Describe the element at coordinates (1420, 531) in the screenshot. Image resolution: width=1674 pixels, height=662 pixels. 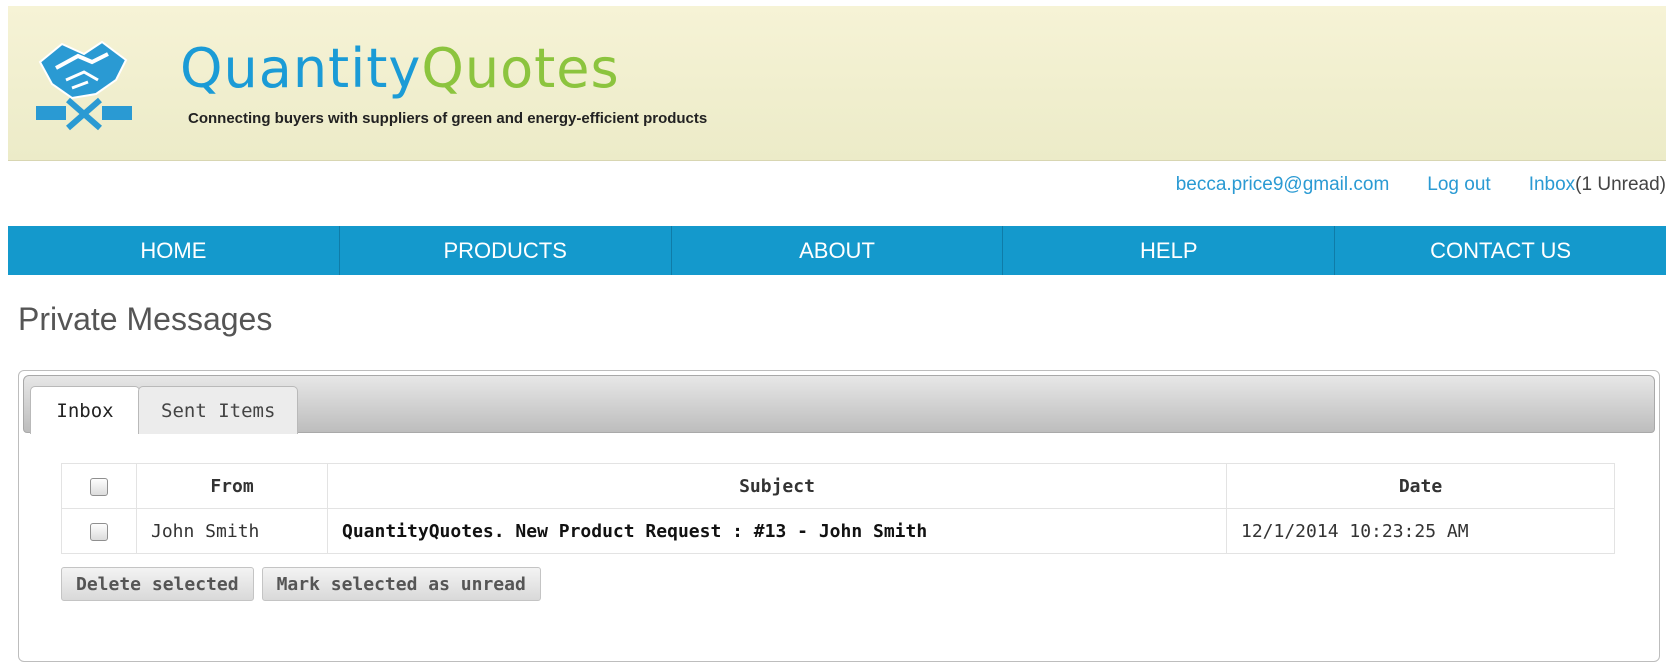
I see `message-date: 12/1/2014 10:23:25 AM` at that location.